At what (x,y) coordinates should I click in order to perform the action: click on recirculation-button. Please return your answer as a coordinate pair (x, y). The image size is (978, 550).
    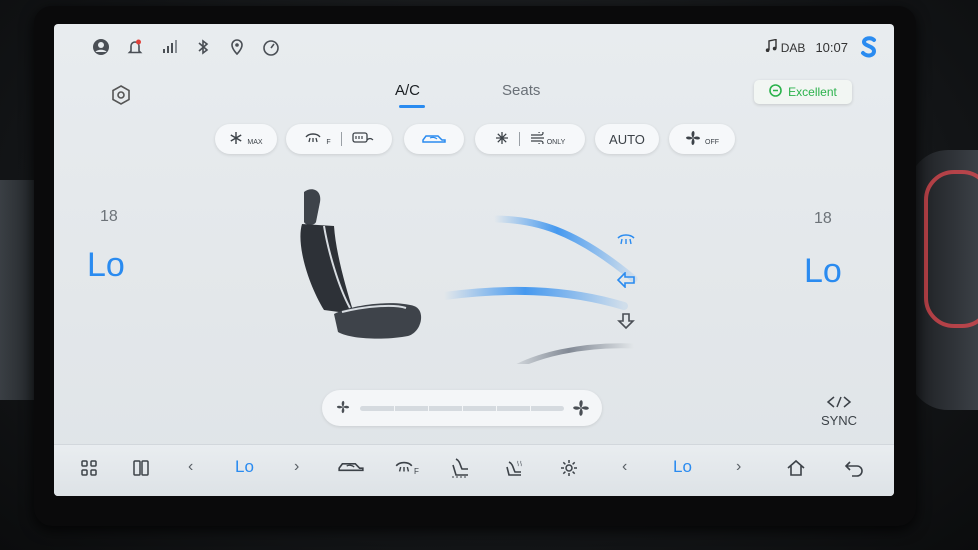
    Looking at the image, I should click on (434, 139).